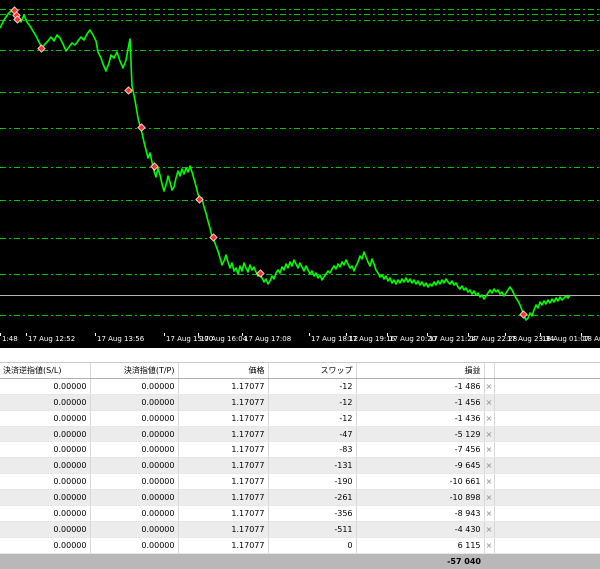 Image resolution: width=600 pixels, height=569 pixels. Describe the element at coordinates (547, 371) in the screenshot. I see `header-spacer` at that location.